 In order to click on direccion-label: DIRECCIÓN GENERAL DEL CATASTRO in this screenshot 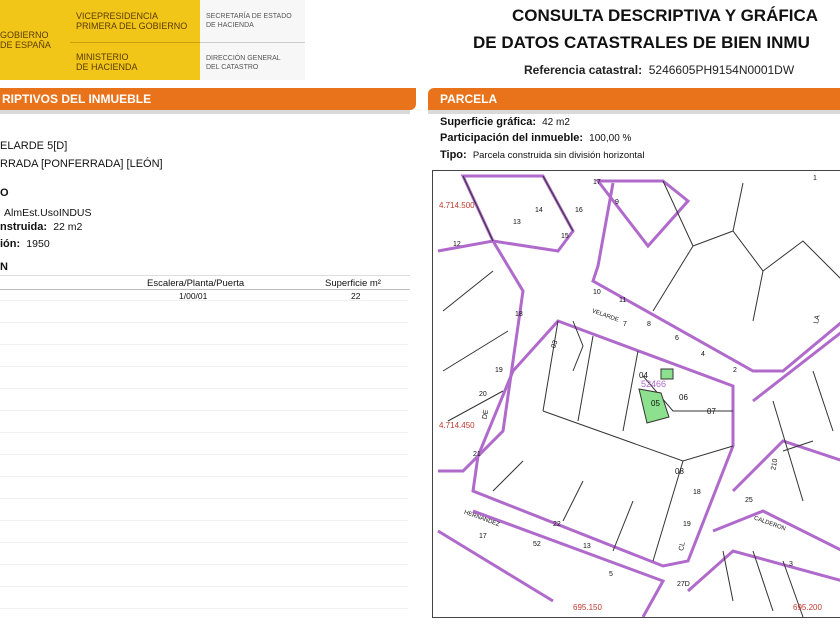, I will do `click(243, 63)`.